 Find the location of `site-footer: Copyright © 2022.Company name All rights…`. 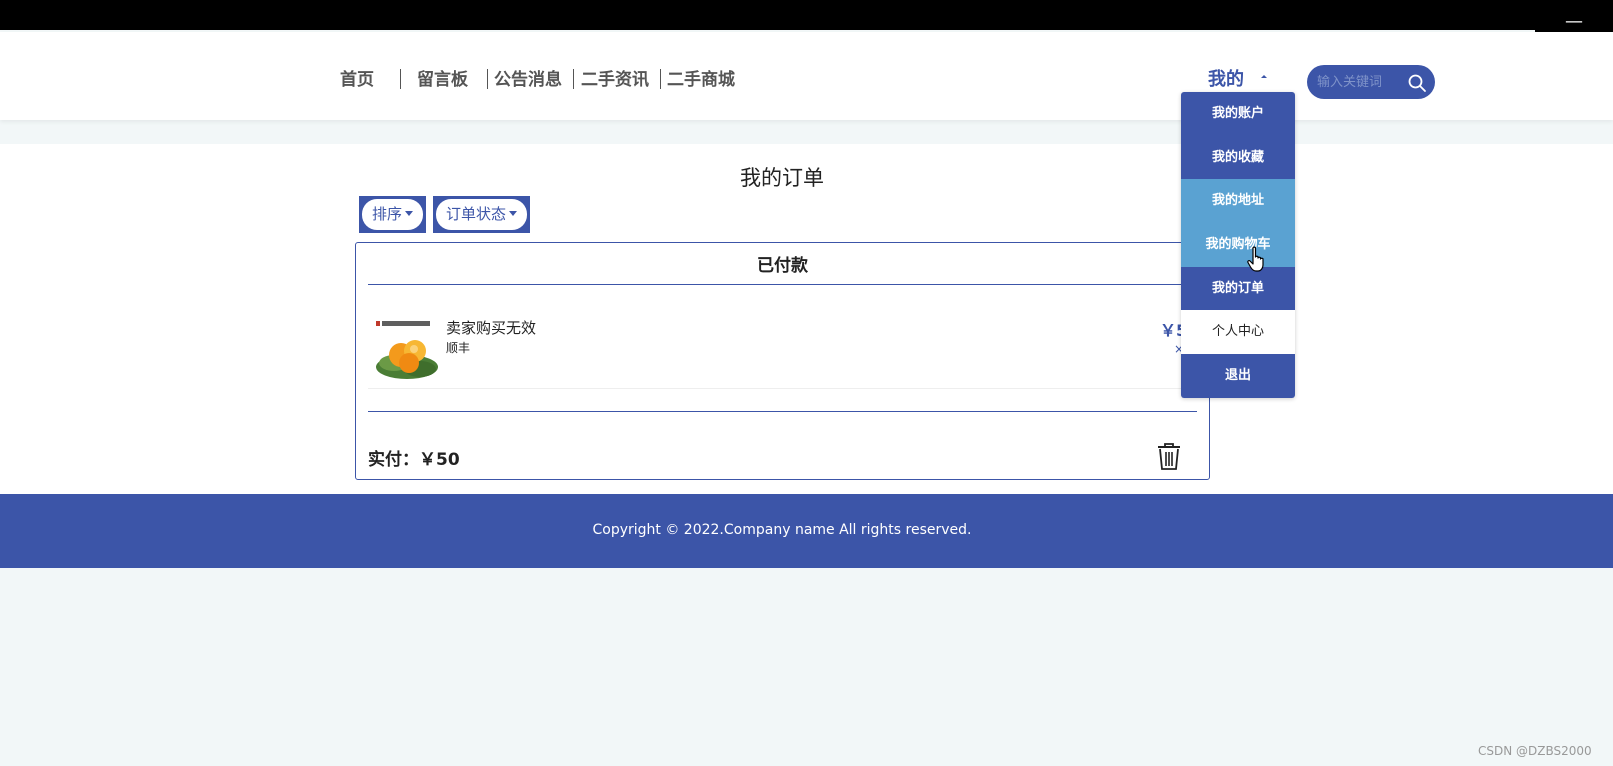

site-footer: Copyright © 2022.Company name All rights… is located at coordinates (806, 531).